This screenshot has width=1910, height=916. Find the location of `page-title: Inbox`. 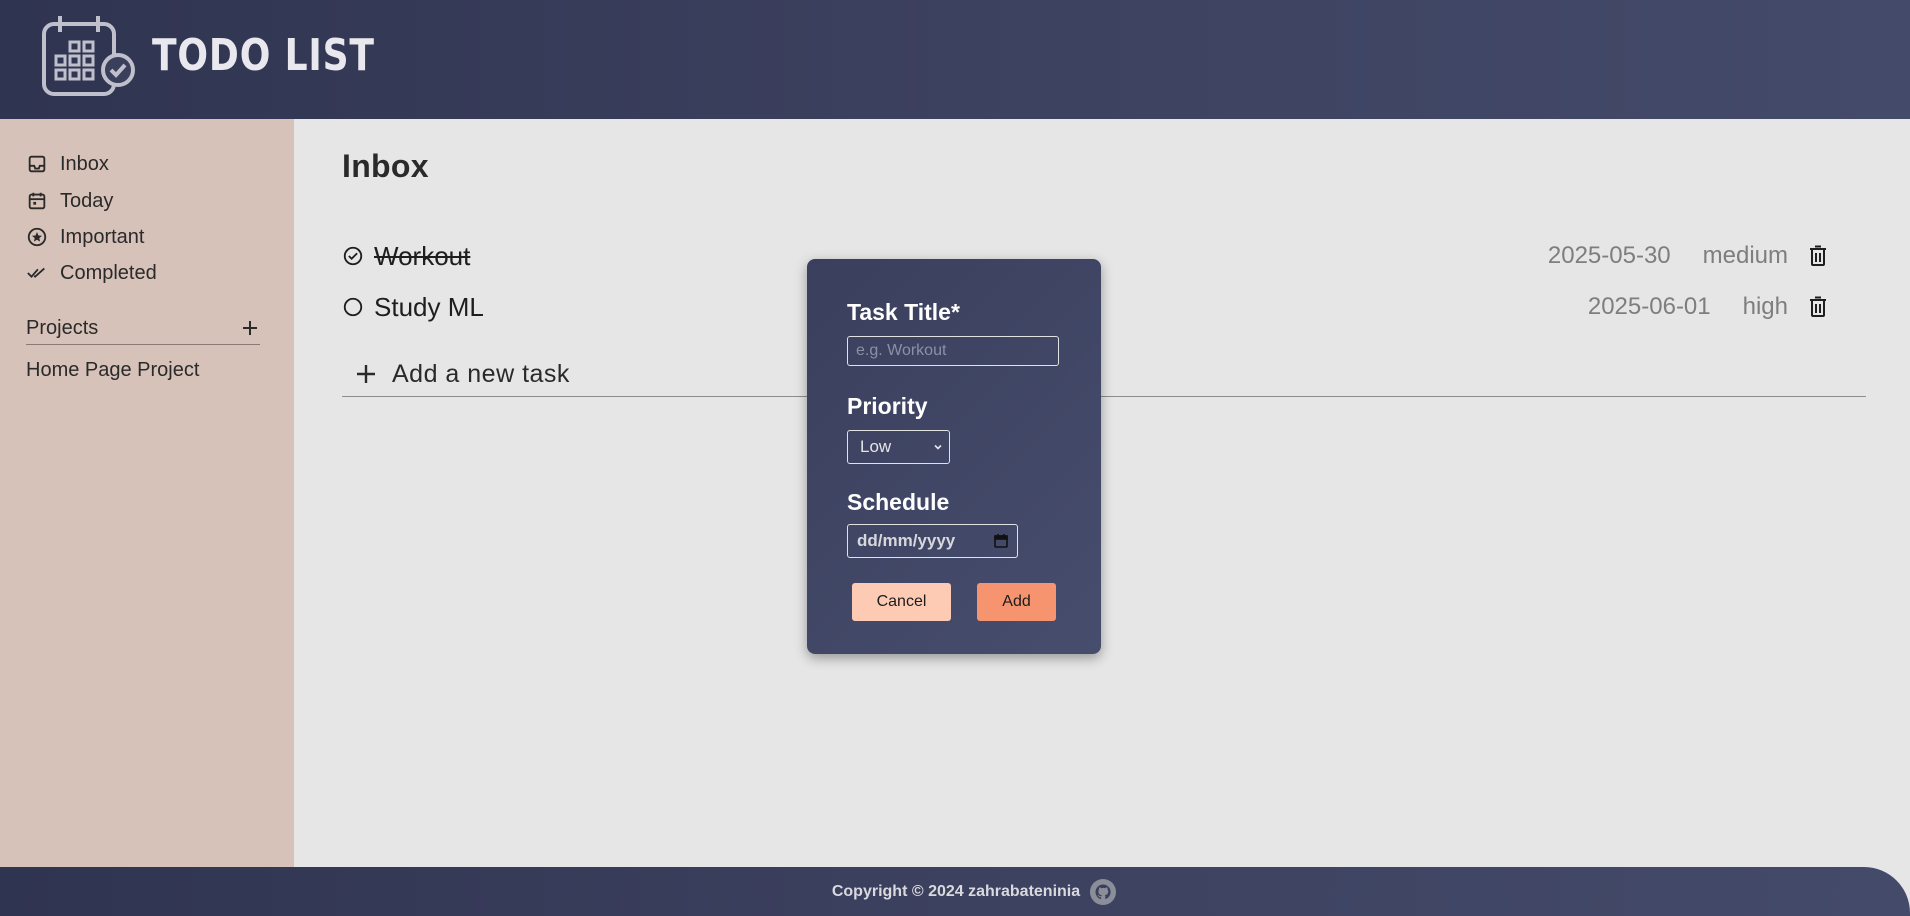

page-title: Inbox is located at coordinates (385, 166).